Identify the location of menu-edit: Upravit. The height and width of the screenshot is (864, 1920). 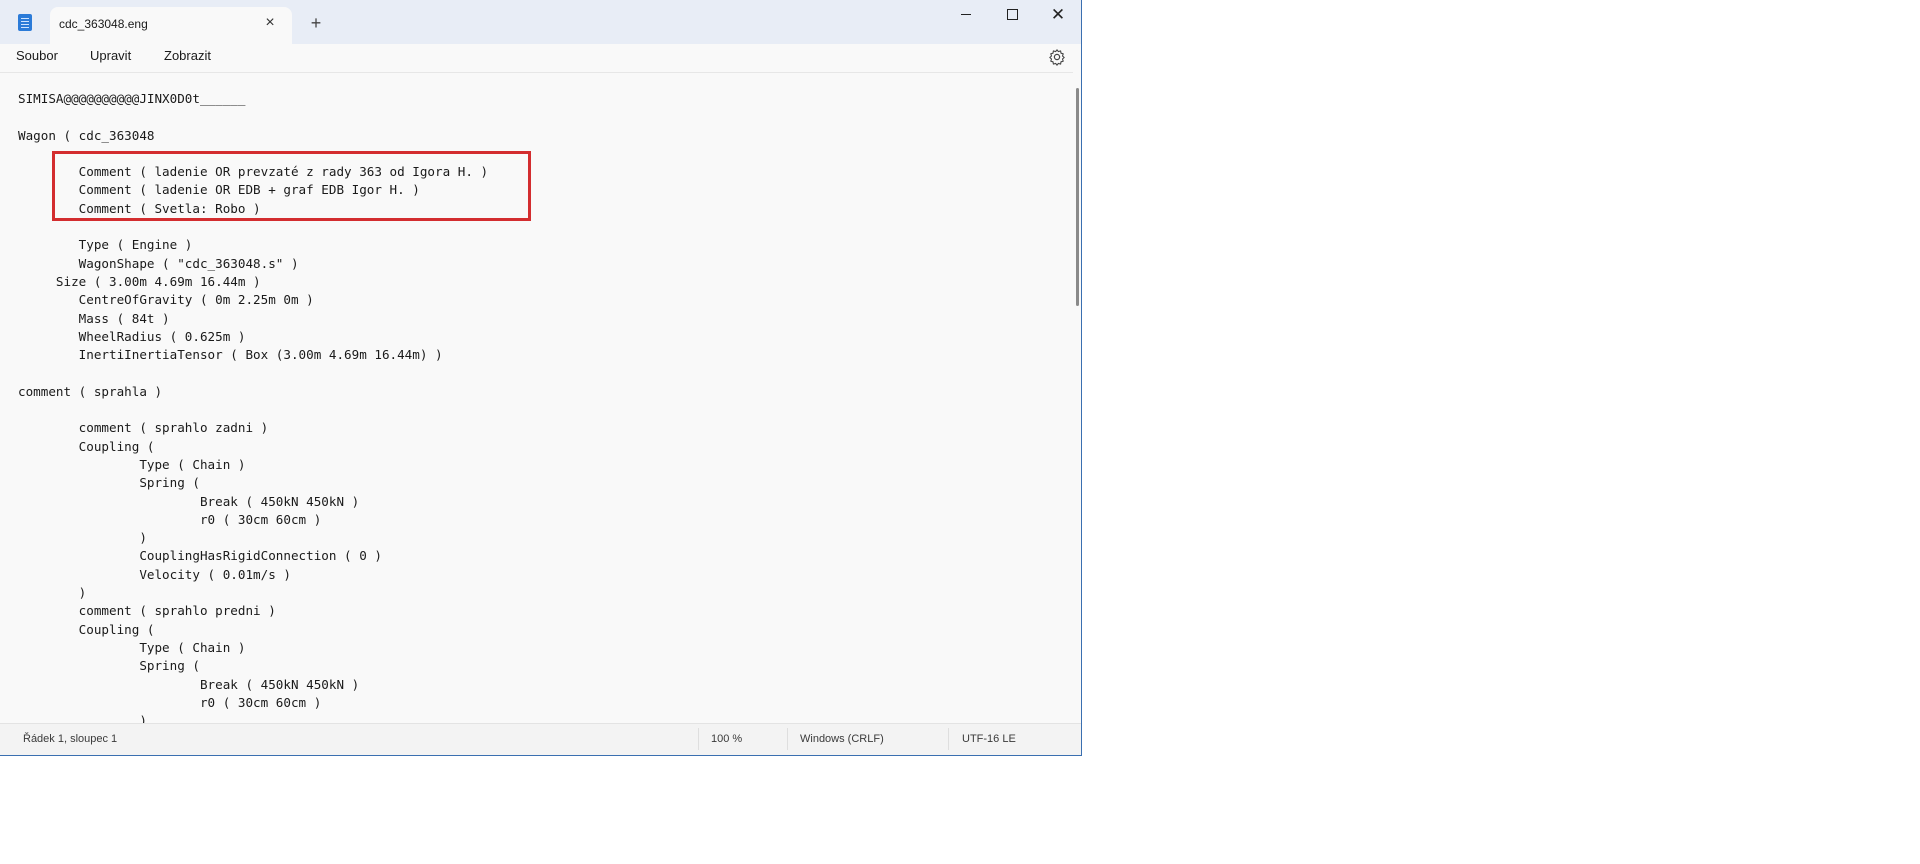
(110, 55).